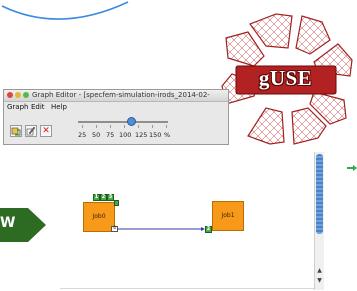 The width and height of the screenshot is (357, 291). I want to click on job-label: Job0, so click(99, 216).